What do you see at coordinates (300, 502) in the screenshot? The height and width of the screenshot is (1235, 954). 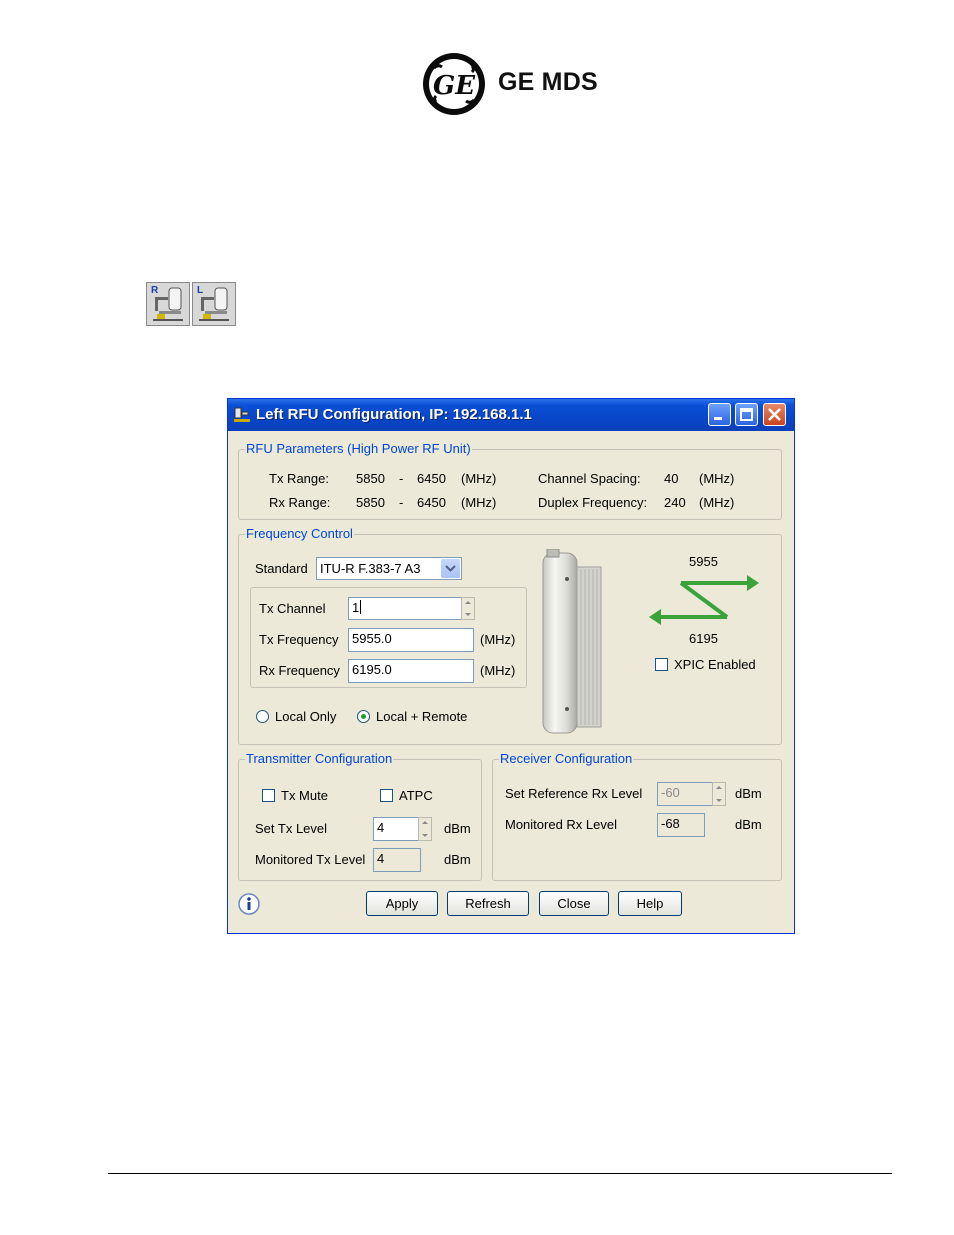 I see `rx-range-label: Rx Range:` at bounding box center [300, 502].